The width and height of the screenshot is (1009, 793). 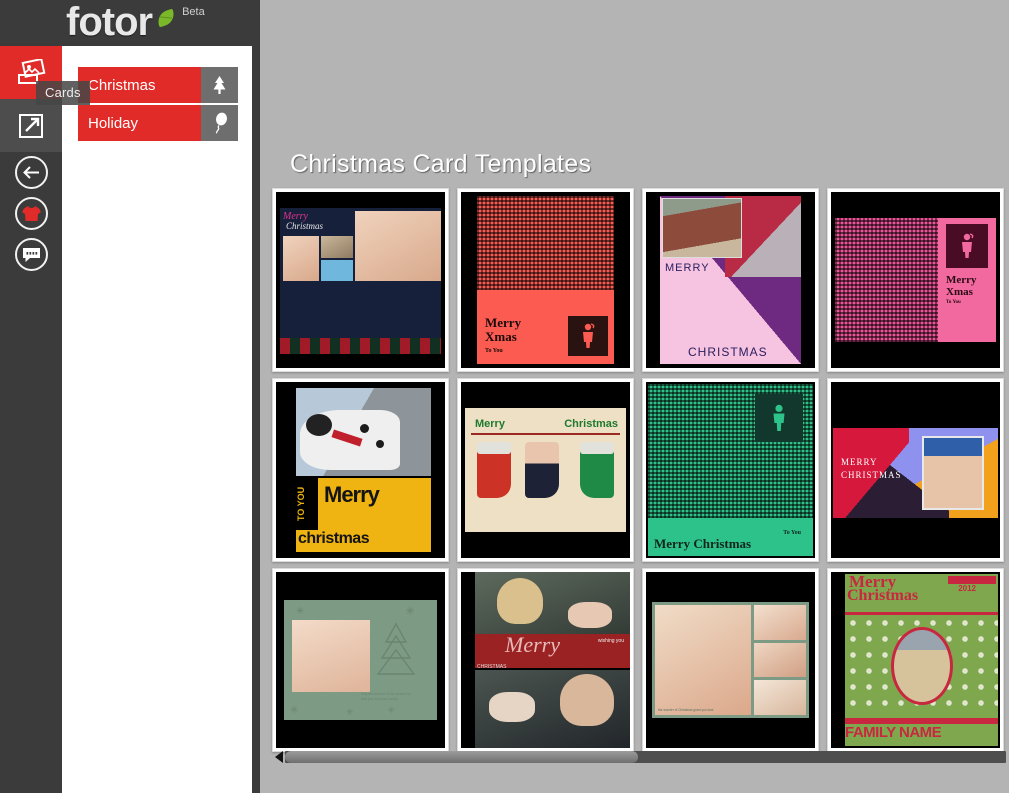 I want to click on template-cell: the wonder of Christmas grant you love, so click(x=730, y=663).